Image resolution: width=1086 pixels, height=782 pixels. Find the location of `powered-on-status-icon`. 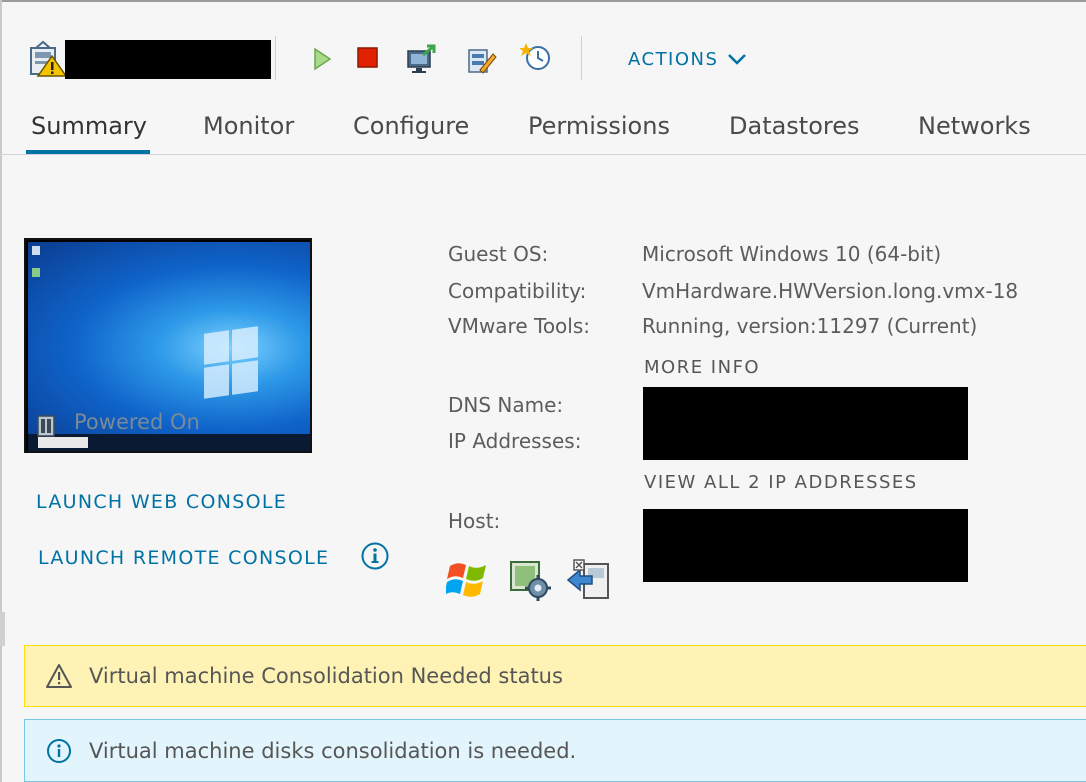

powered-on-status-icon is located at coordinates (46, 426).